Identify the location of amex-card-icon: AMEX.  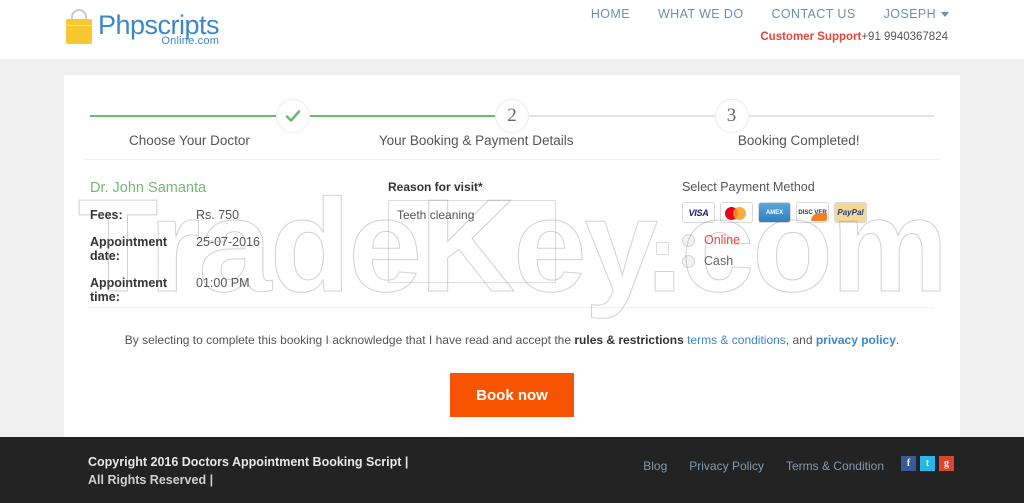
(774, 212).